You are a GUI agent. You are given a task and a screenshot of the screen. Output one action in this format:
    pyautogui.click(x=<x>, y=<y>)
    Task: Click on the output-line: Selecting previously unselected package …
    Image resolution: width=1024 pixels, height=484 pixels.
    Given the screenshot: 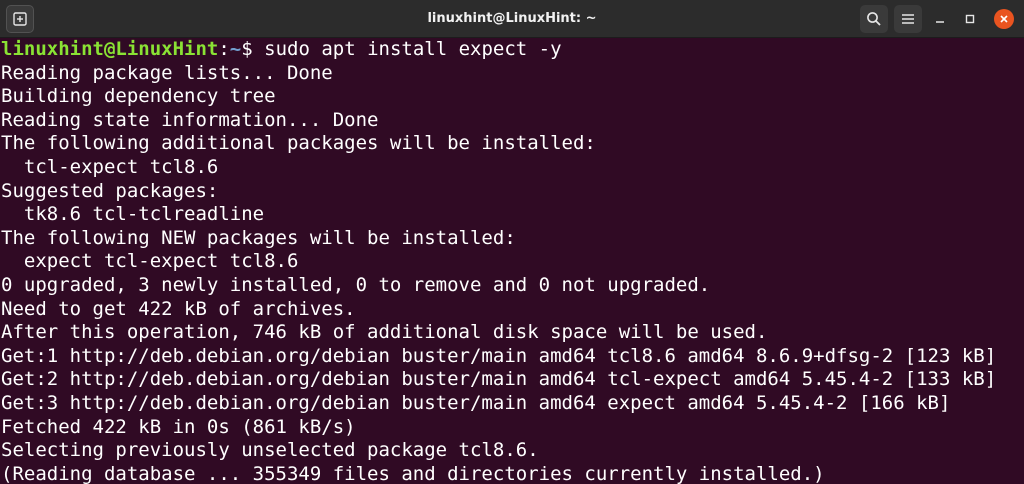 What is the action you would take?
    pyautogui.click(x=270, y=450)
    